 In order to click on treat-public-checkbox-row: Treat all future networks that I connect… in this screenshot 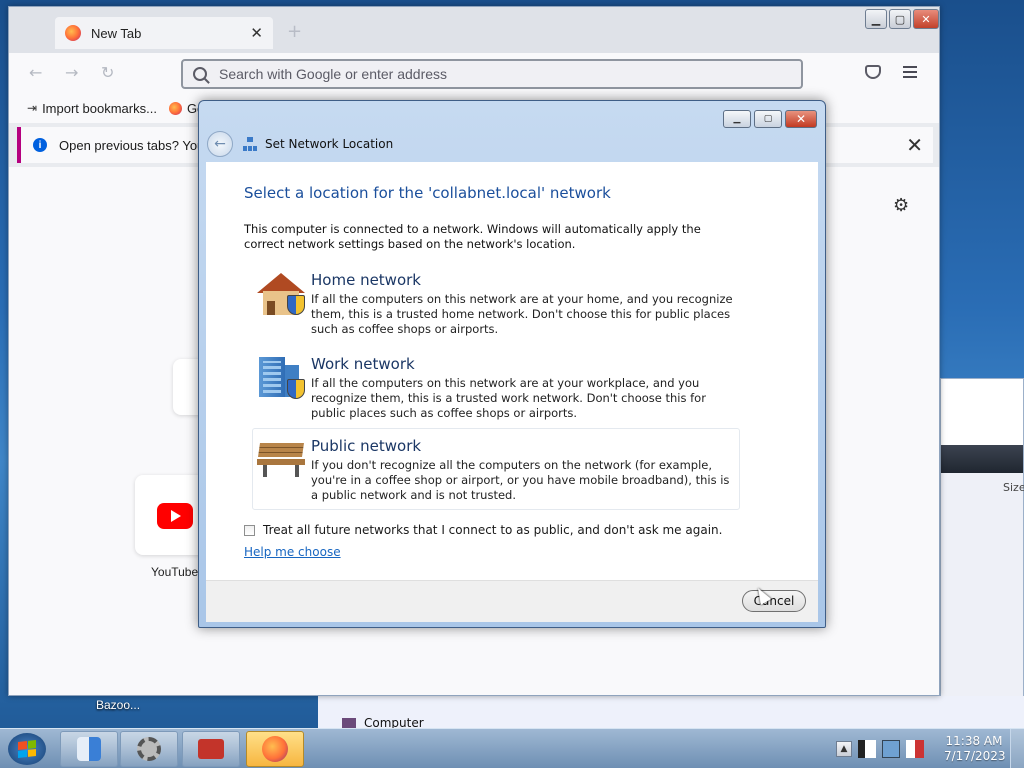, I will do `click(483, 530)`.